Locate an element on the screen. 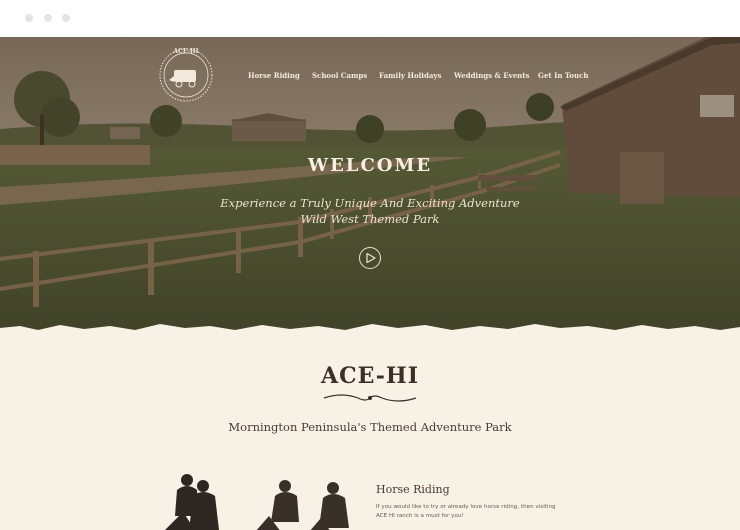 This screenshot has width=740, height=530. window-close-dot is located at coordinates (29, 18).